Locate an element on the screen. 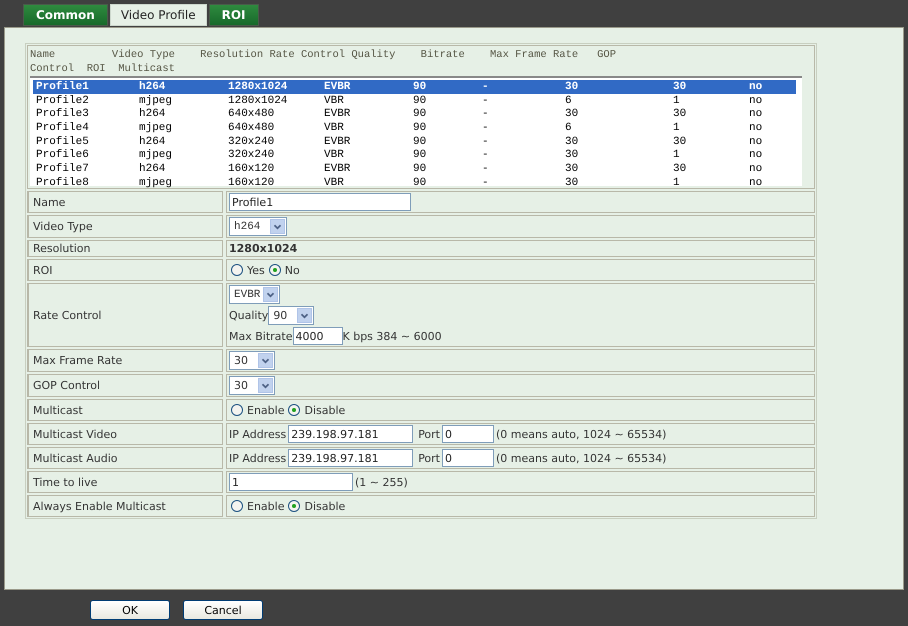  dropdown: EVBR is located at coordinates (254, 294).